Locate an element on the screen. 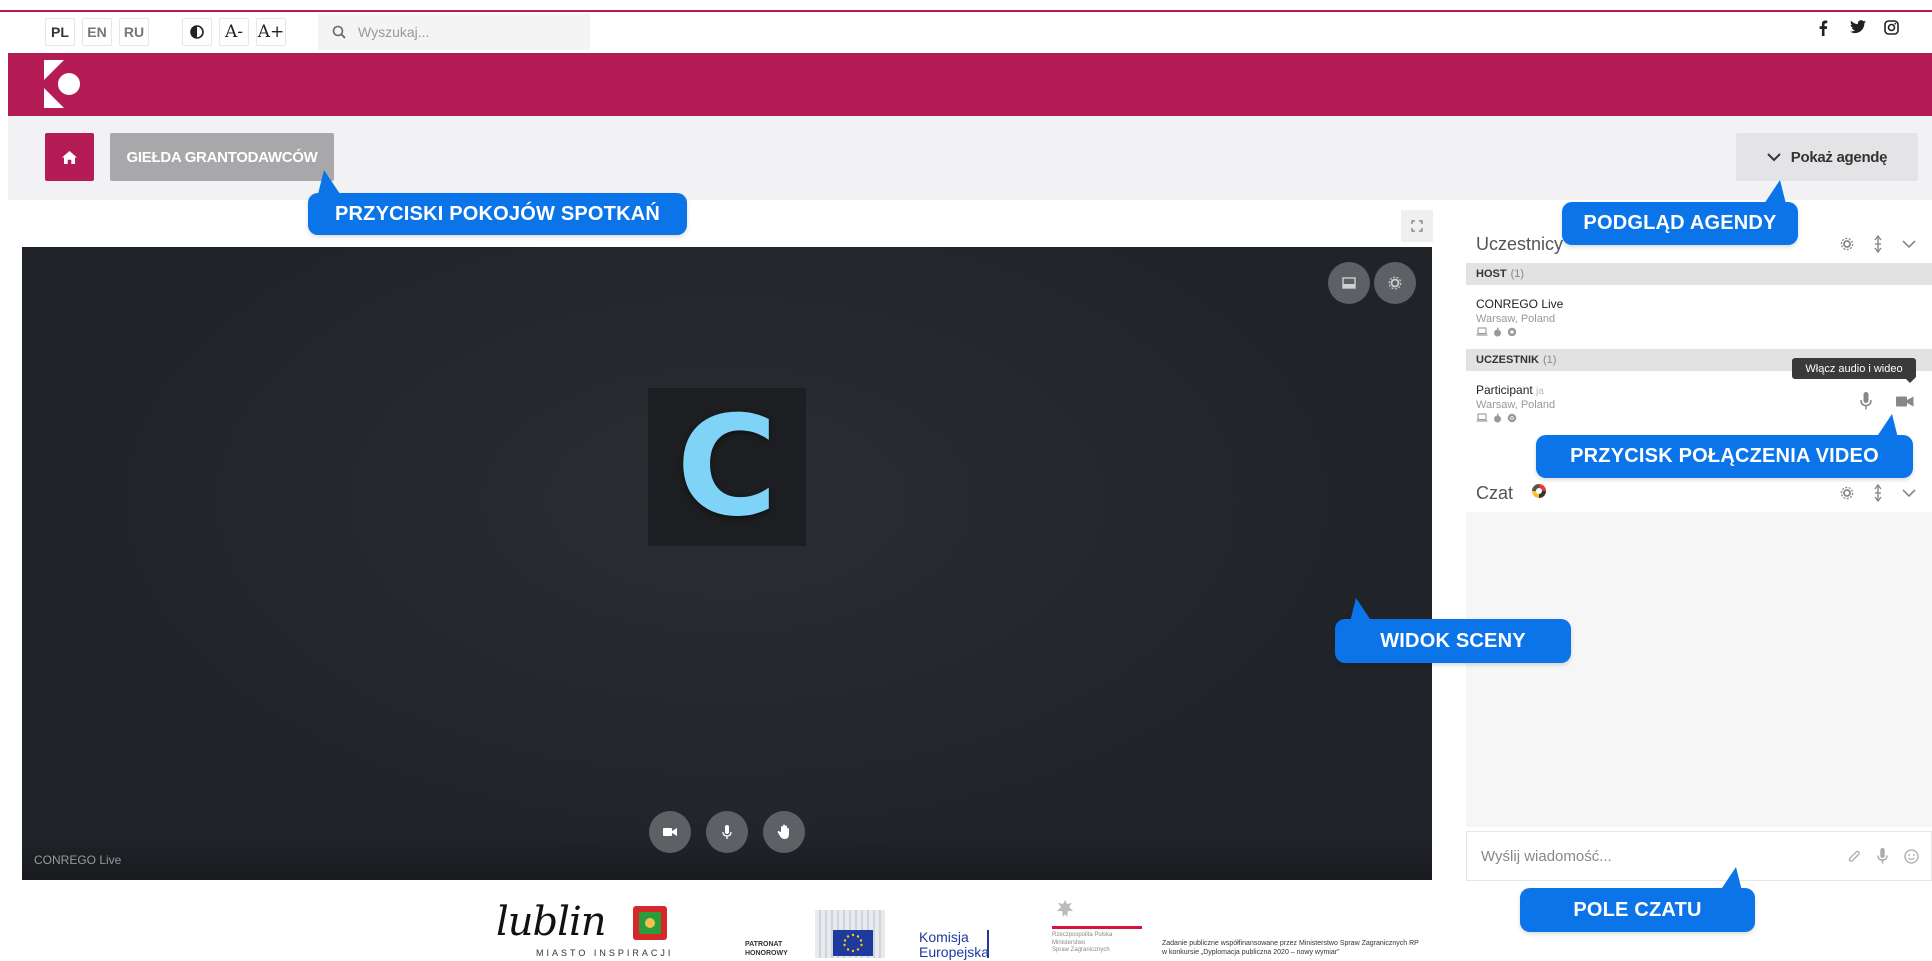  microphone-button is located at coordinates (727, 832).